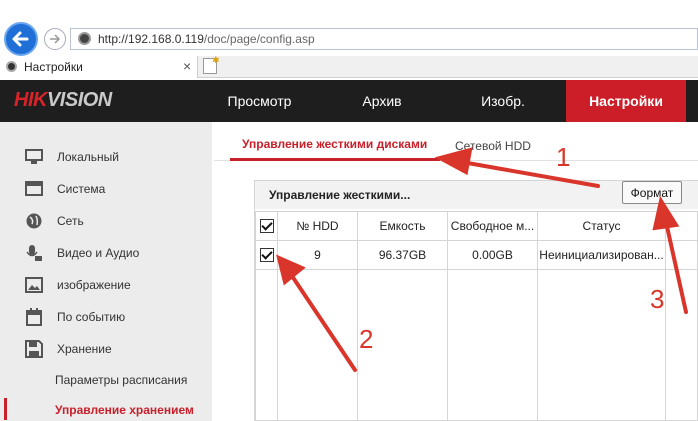  Describe the element at coordinates (657, 299) in the screenshot. I see `annotation-number-3: 3` at that location.